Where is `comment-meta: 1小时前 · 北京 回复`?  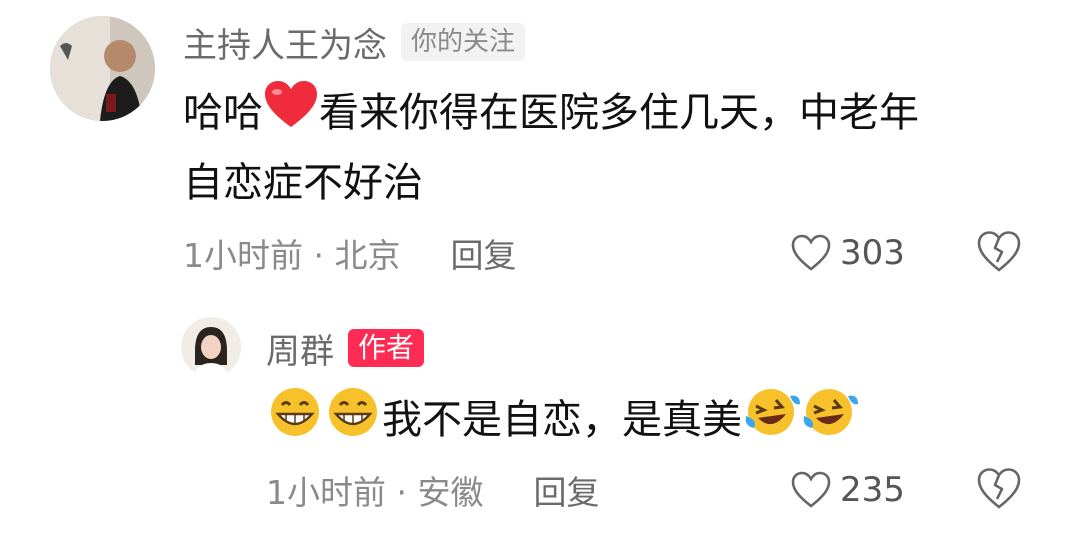
comment-meta: 1小时前 · 北京 回复 is located at coordinates (349, 253).